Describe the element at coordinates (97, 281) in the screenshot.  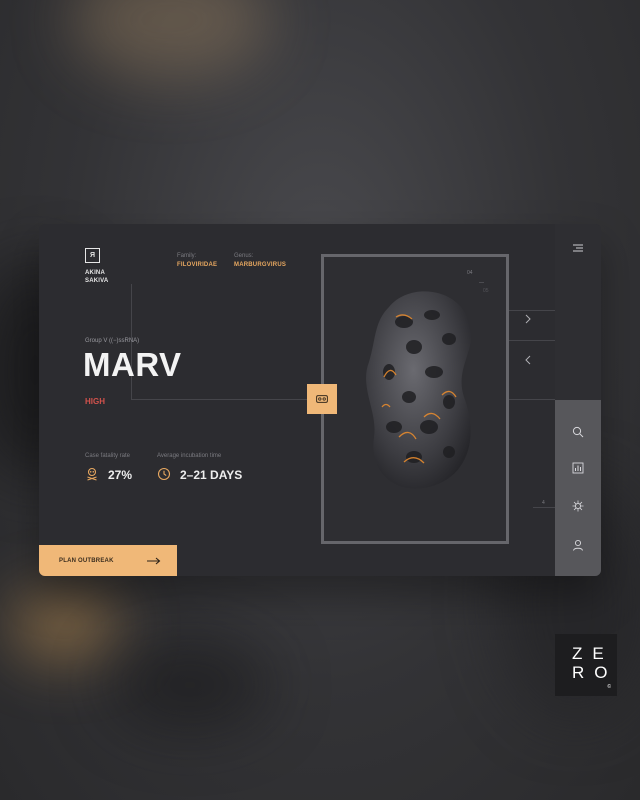
I see `brand-name-line2: SAKIVA` at that location.